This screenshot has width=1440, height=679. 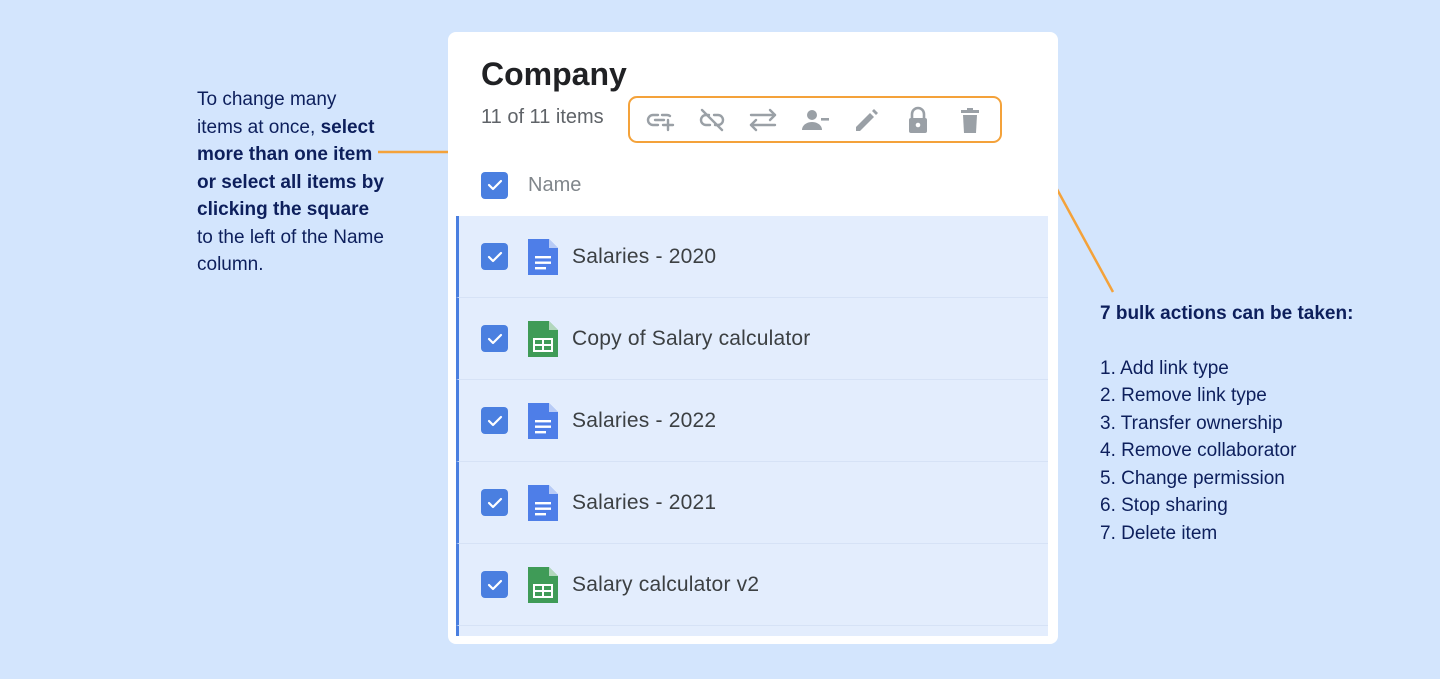 What do you see at coordinates (290, 251) in the screenshot?
I see `left-annotation-text-2: to the left of the Name column.` at bounding box center [290, 251].